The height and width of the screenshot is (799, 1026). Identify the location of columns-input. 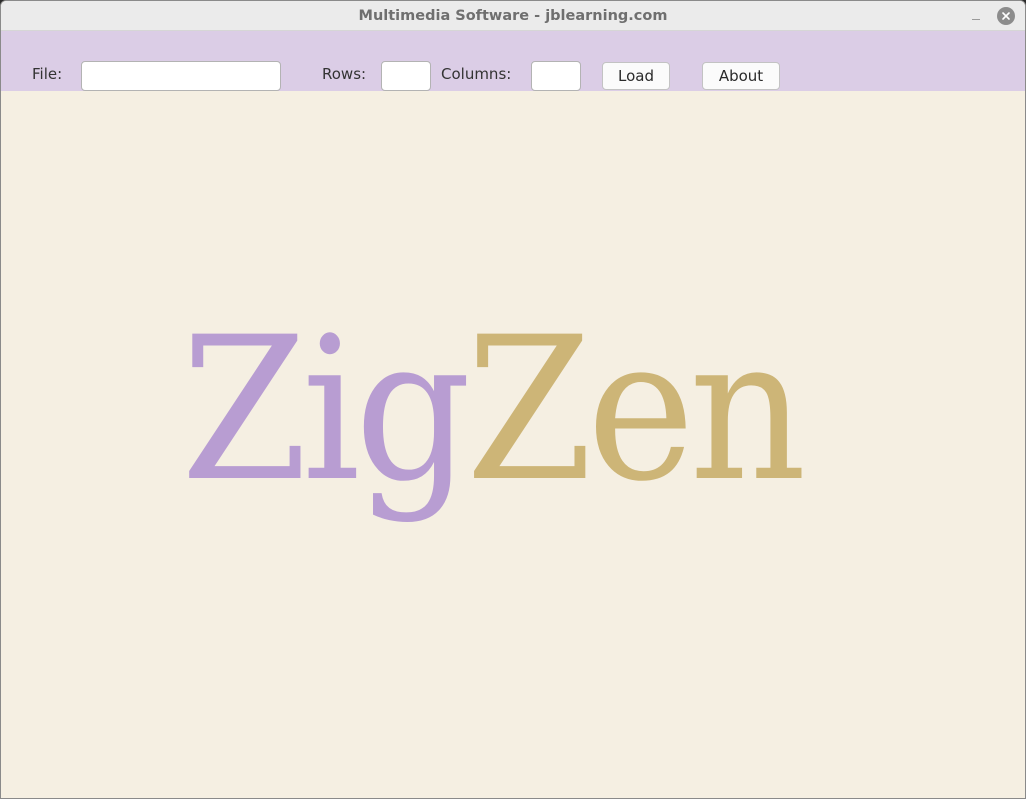
(556, 76).